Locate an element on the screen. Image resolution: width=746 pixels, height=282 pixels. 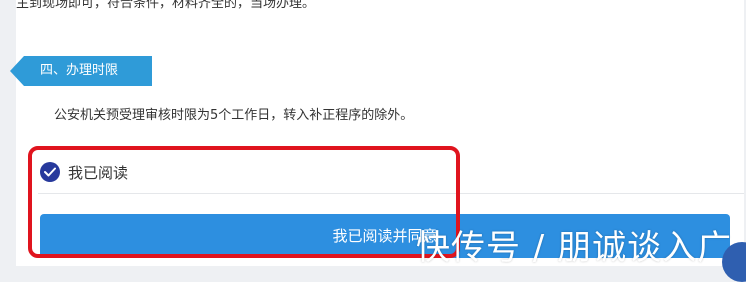
agree-button: 我已阅读并同意 is located at coordinates (385, 236).